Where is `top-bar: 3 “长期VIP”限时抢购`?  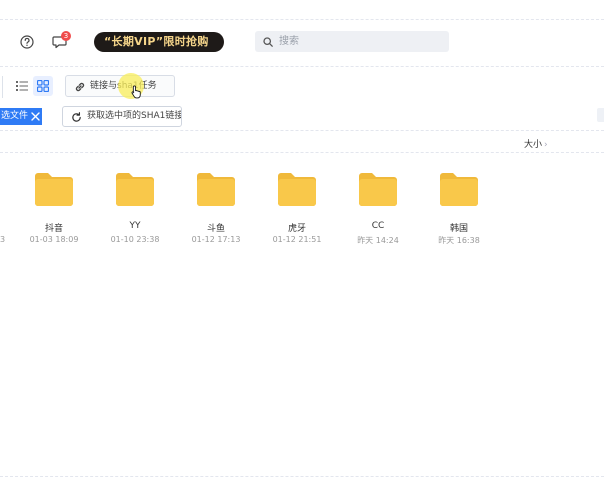 top-bar: 3 “长期VIP”限时抢购 is located at coordinates (302, 42).